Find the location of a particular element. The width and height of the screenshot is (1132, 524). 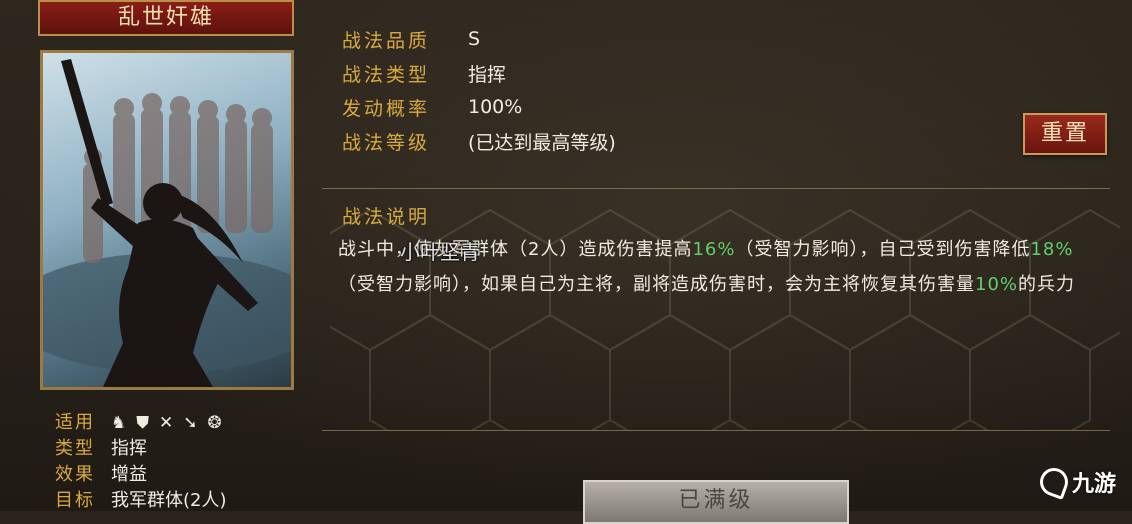

attr-label: 战法品质 is located at coordinates (386, 40).